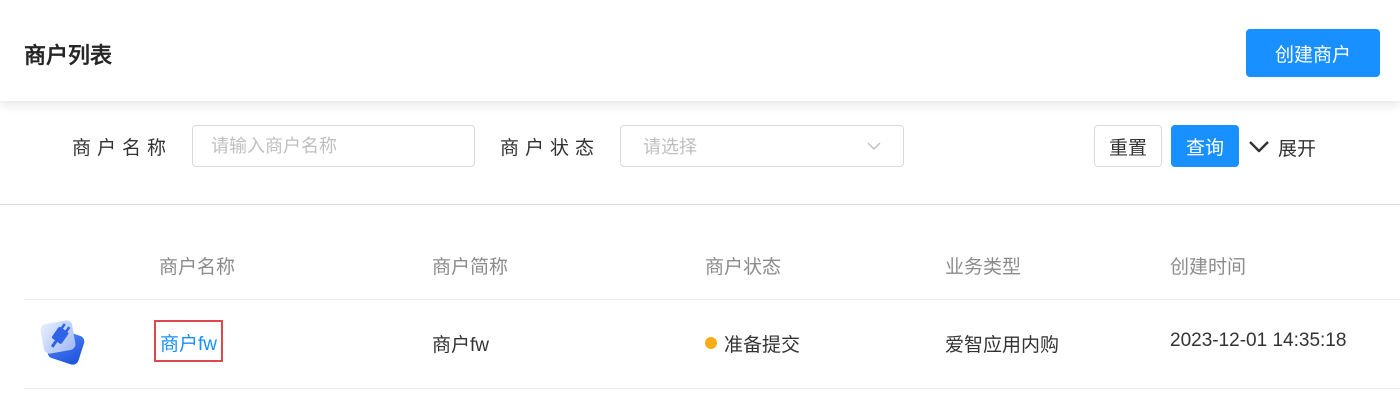 The image size is (1400, 407). Describe the element at coordinates (333, 146) in the screenshot. I see `merchant-name-input` at that location.